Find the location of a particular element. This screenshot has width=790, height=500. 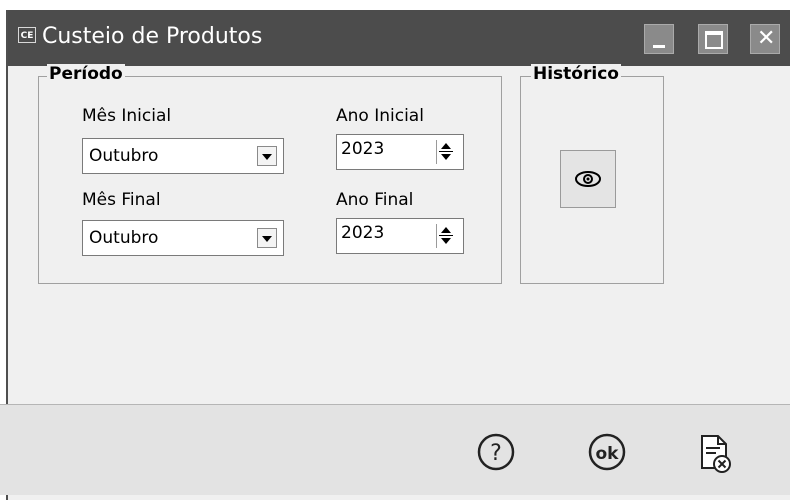

historico-title: Histórico is located at coordinates (576, 74).